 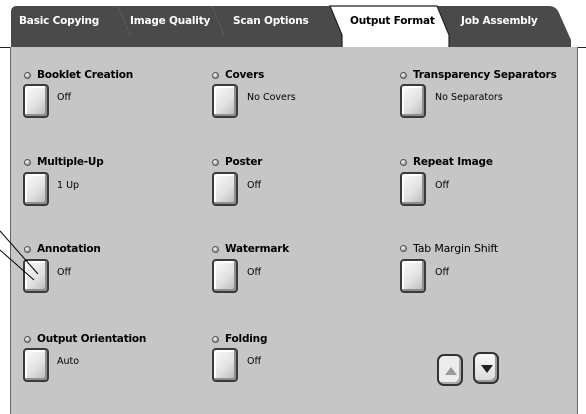 I want to click on scroll-up-button, so click(x=450, y=370).